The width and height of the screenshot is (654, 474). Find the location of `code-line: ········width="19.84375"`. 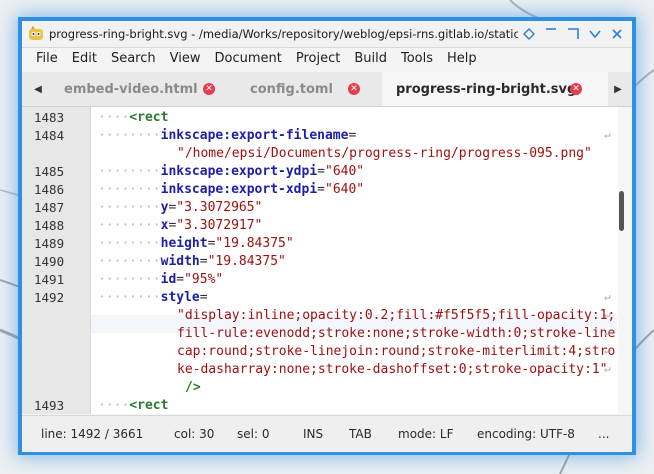

code-line: ········width="19.84375" is located at coordinates (192, 261).